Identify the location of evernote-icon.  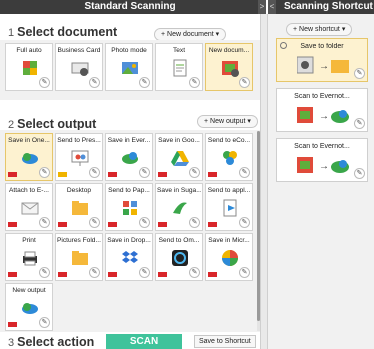
(130, 158).